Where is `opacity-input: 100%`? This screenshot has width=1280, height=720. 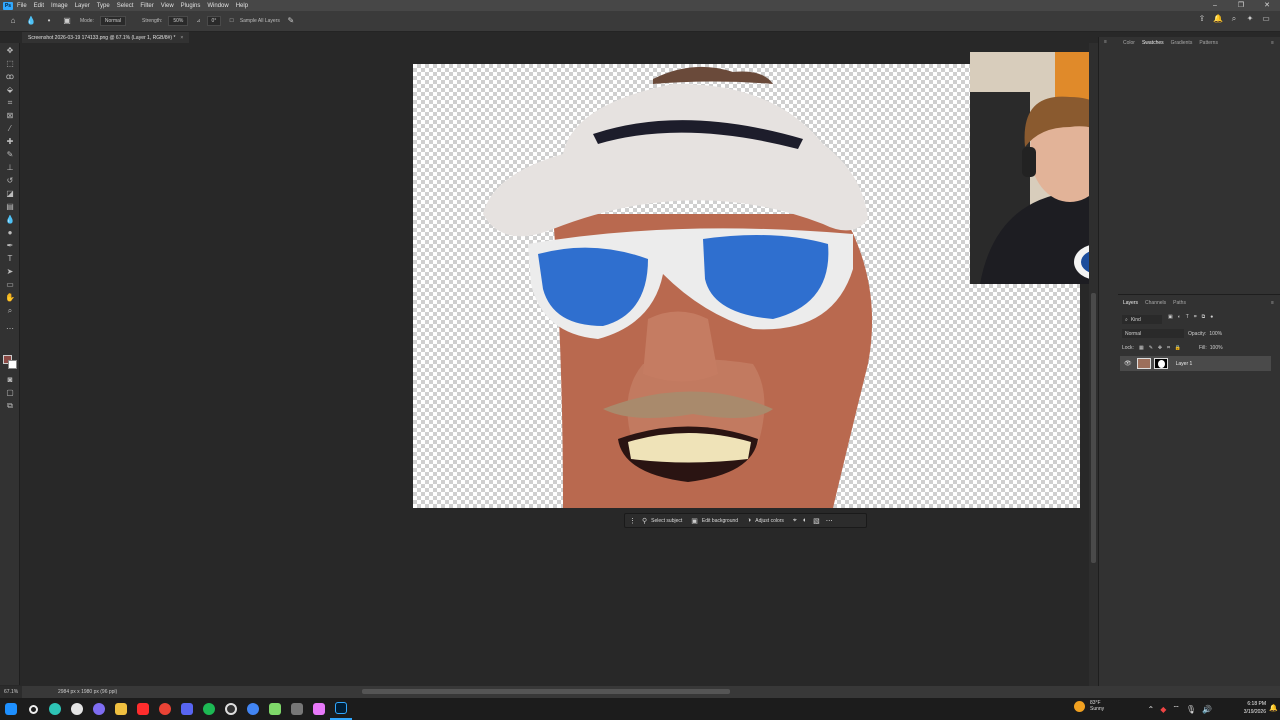 opacity-input: 100% is located at coordinates (1215, 334).